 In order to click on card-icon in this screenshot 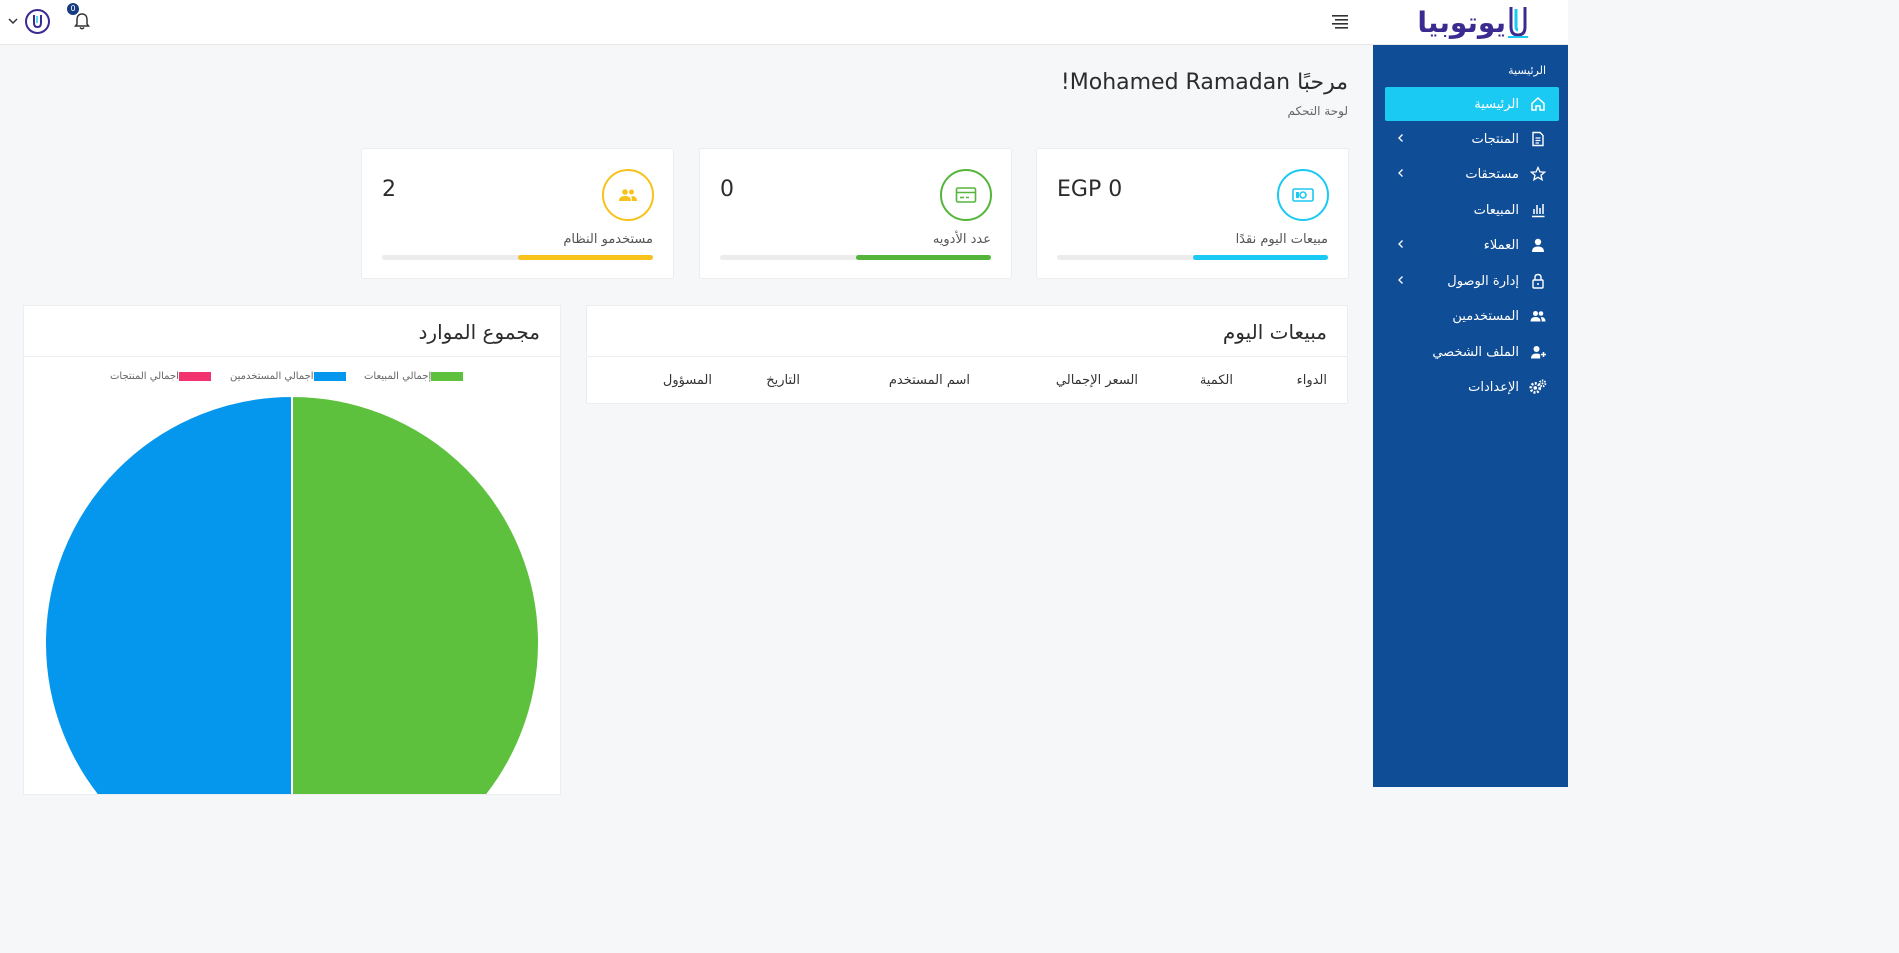, I will do `click(966, 195)`.